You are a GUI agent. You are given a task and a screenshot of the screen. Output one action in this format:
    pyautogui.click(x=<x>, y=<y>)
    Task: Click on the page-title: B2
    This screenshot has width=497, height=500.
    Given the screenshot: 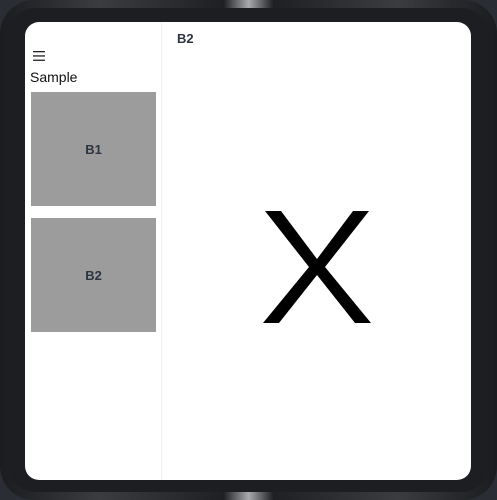 What is the action you would take?
    pyautogui.click(x=185, y=38)
    